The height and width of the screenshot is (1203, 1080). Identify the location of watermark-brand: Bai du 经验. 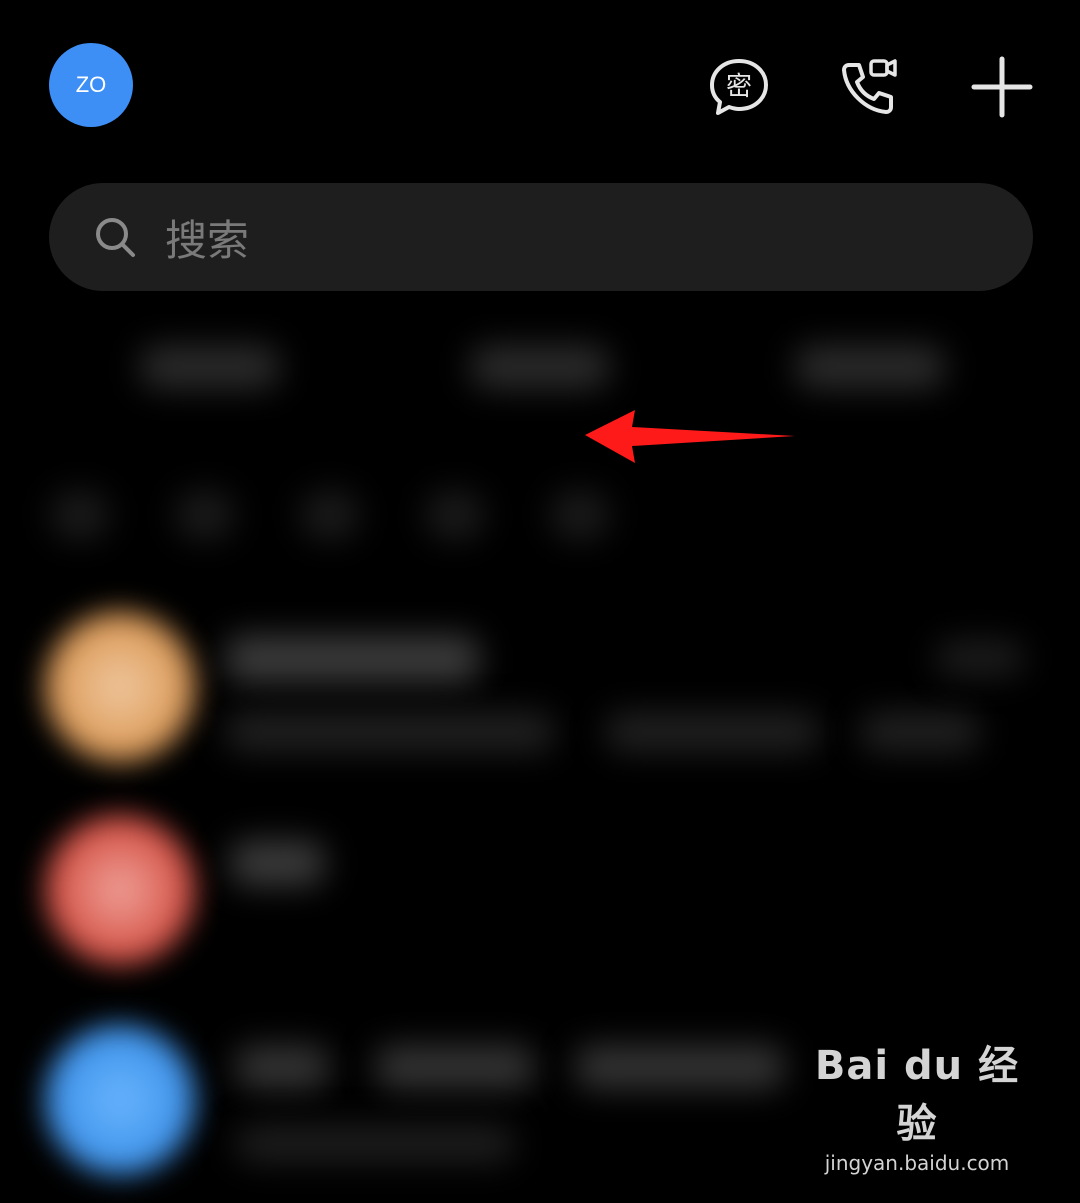
(917, 1095).